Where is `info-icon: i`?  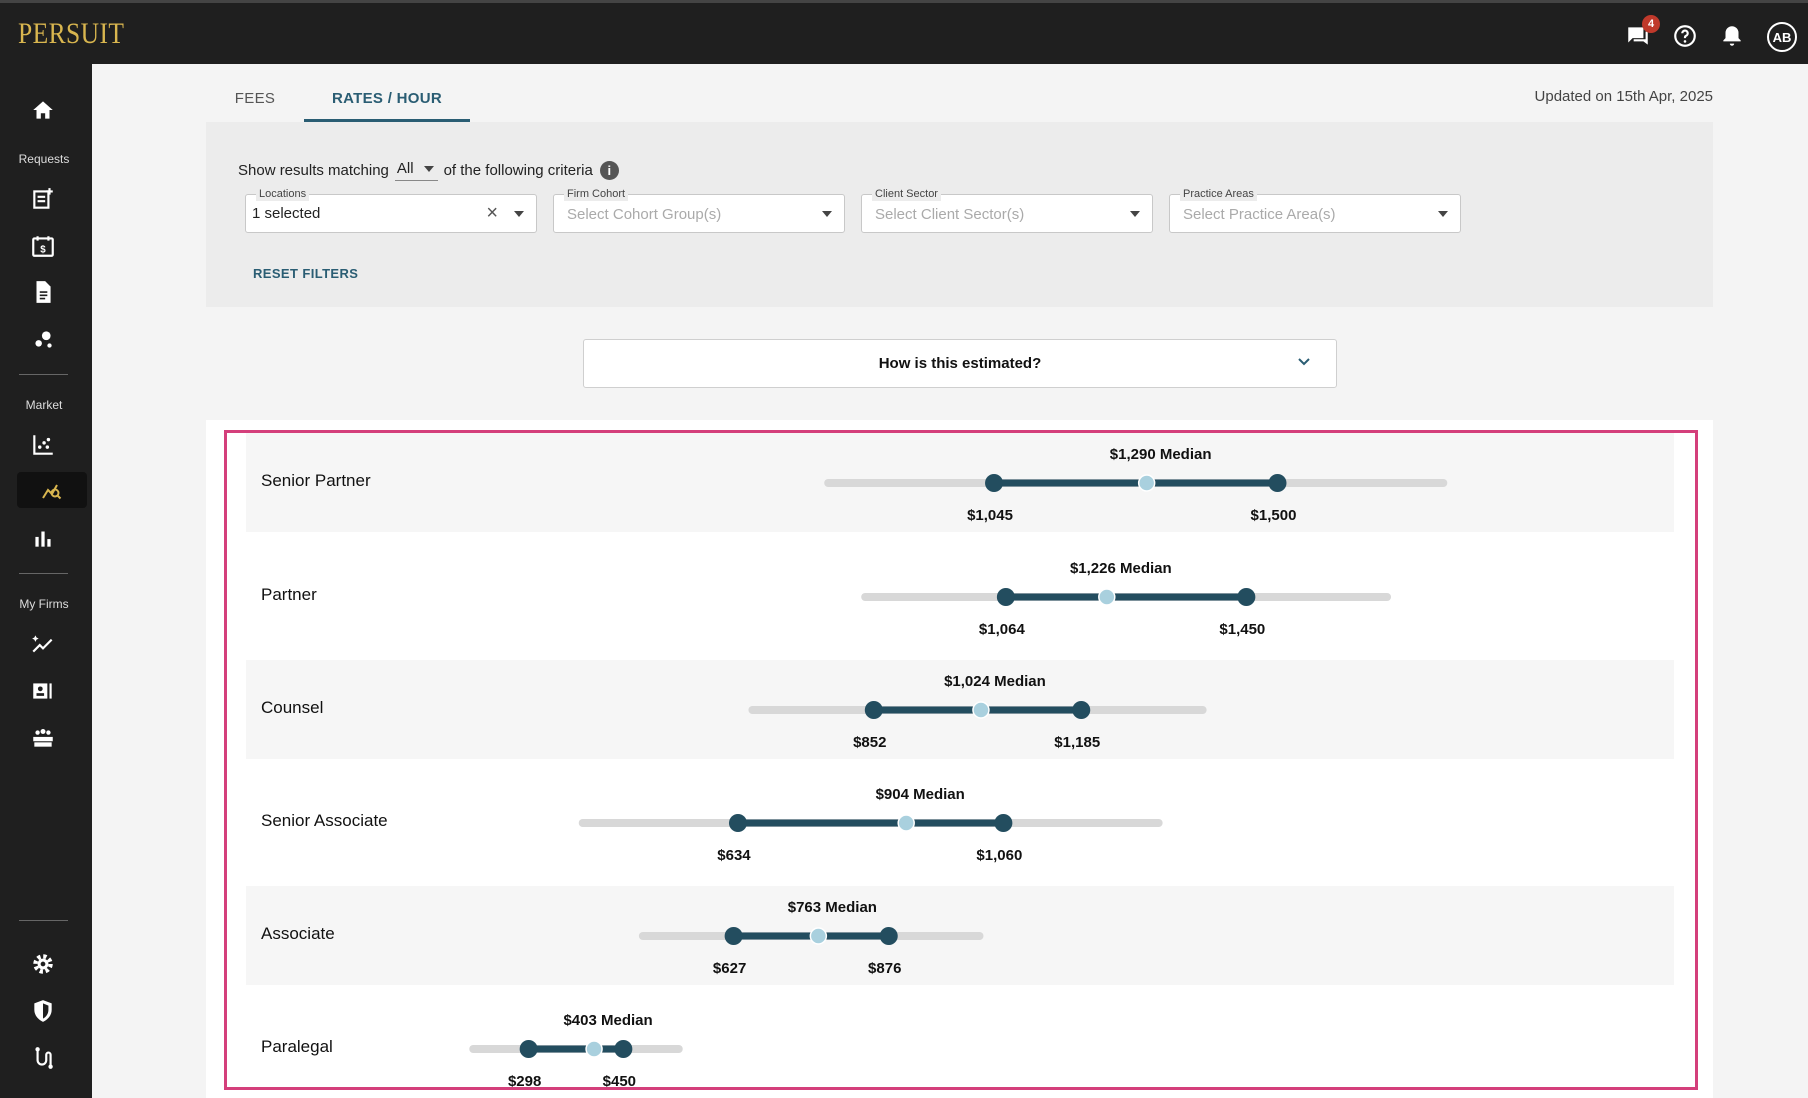
info-icon: i is located at coordinates (609, 170).